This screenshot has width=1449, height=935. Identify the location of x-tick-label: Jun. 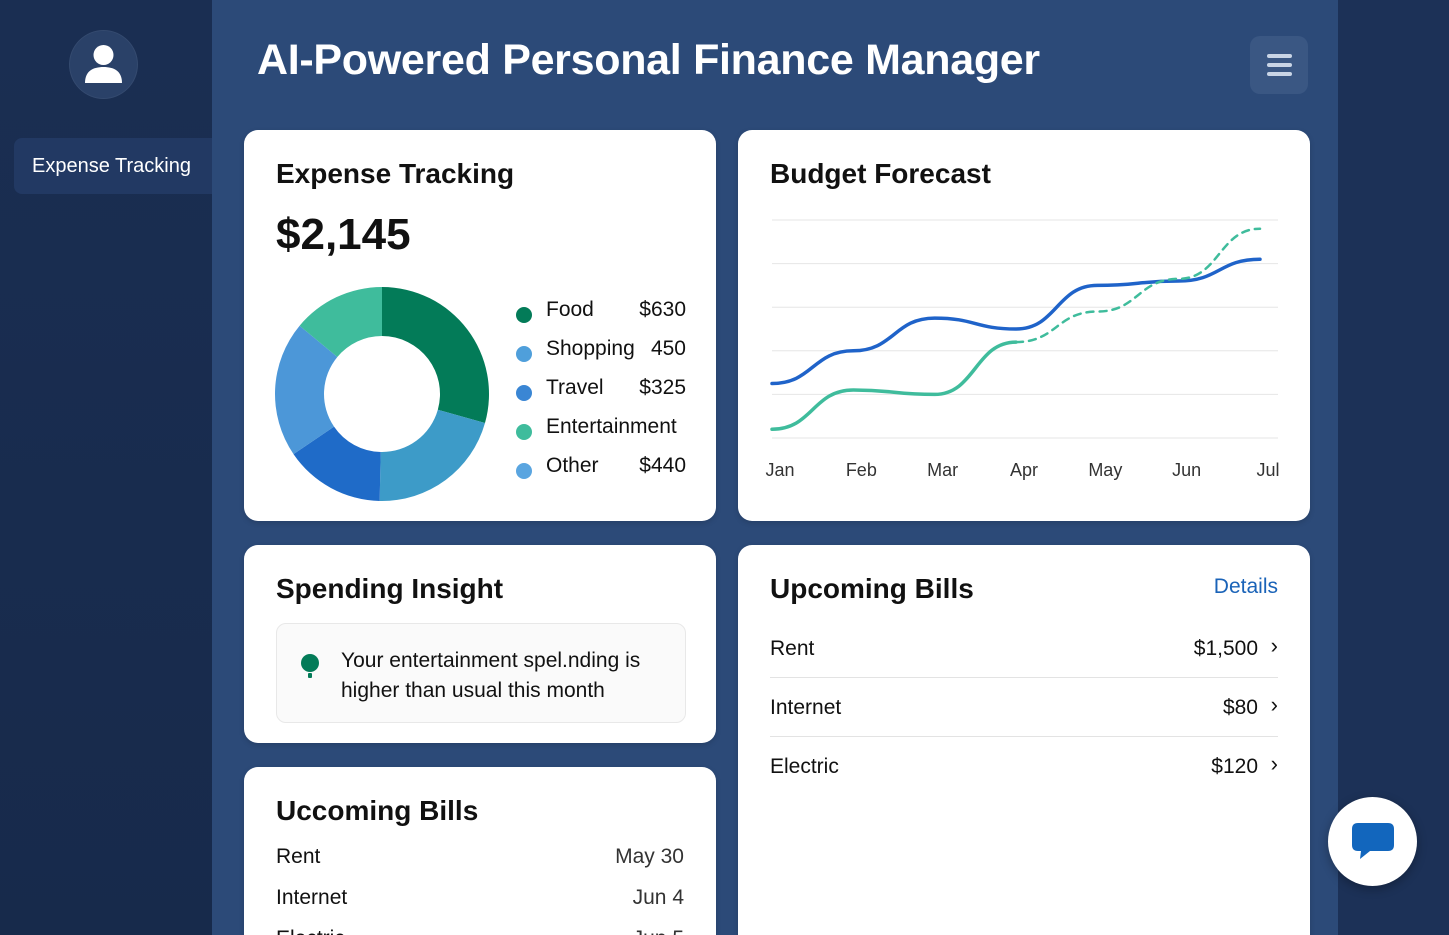
(1186, 470).